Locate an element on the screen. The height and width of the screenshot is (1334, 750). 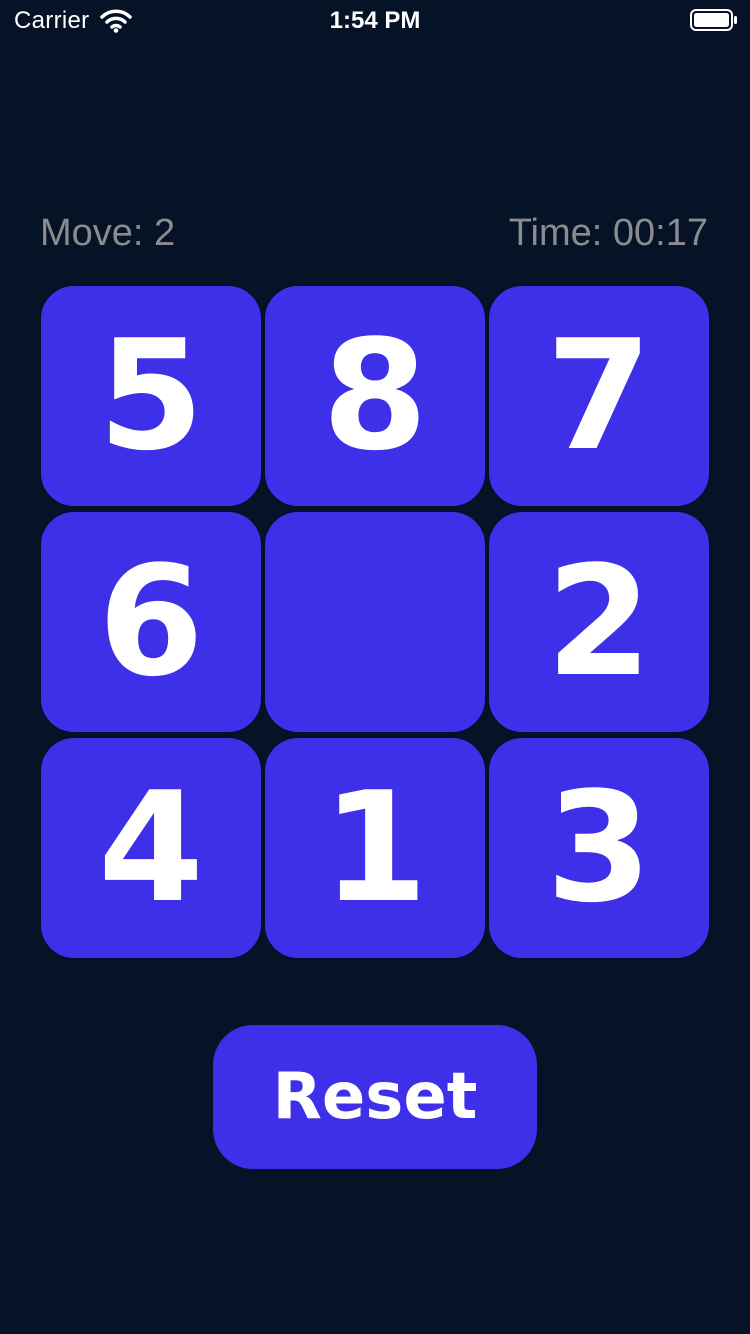
puzzle-tile: 5 is located at coordinates (151, 396).